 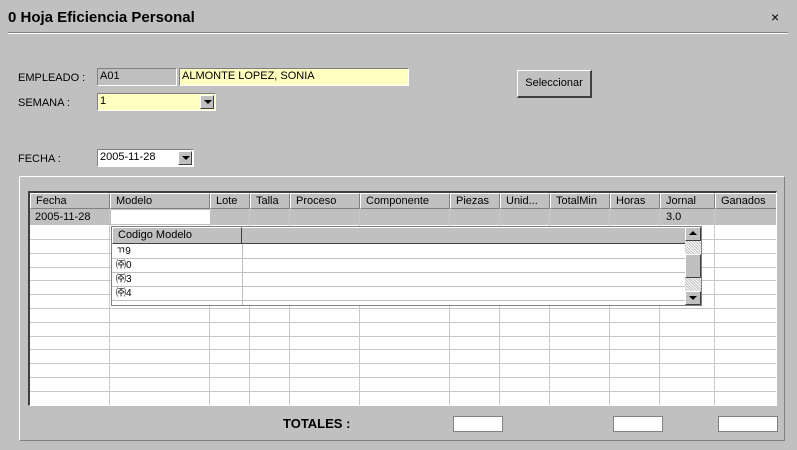 I want to click on empleado-label: EMPLEADO :, so click(x=52, y=78).